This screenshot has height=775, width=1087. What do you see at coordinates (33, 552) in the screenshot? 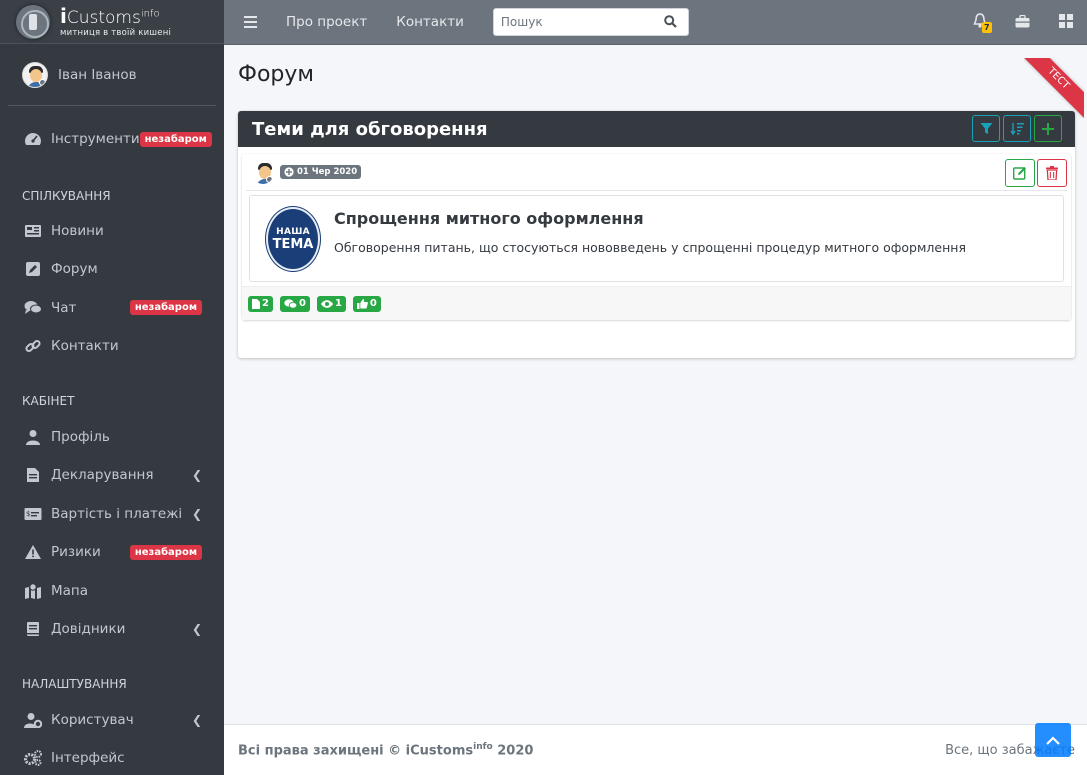
I see `warning-icon` at bounding box center [33, 552].